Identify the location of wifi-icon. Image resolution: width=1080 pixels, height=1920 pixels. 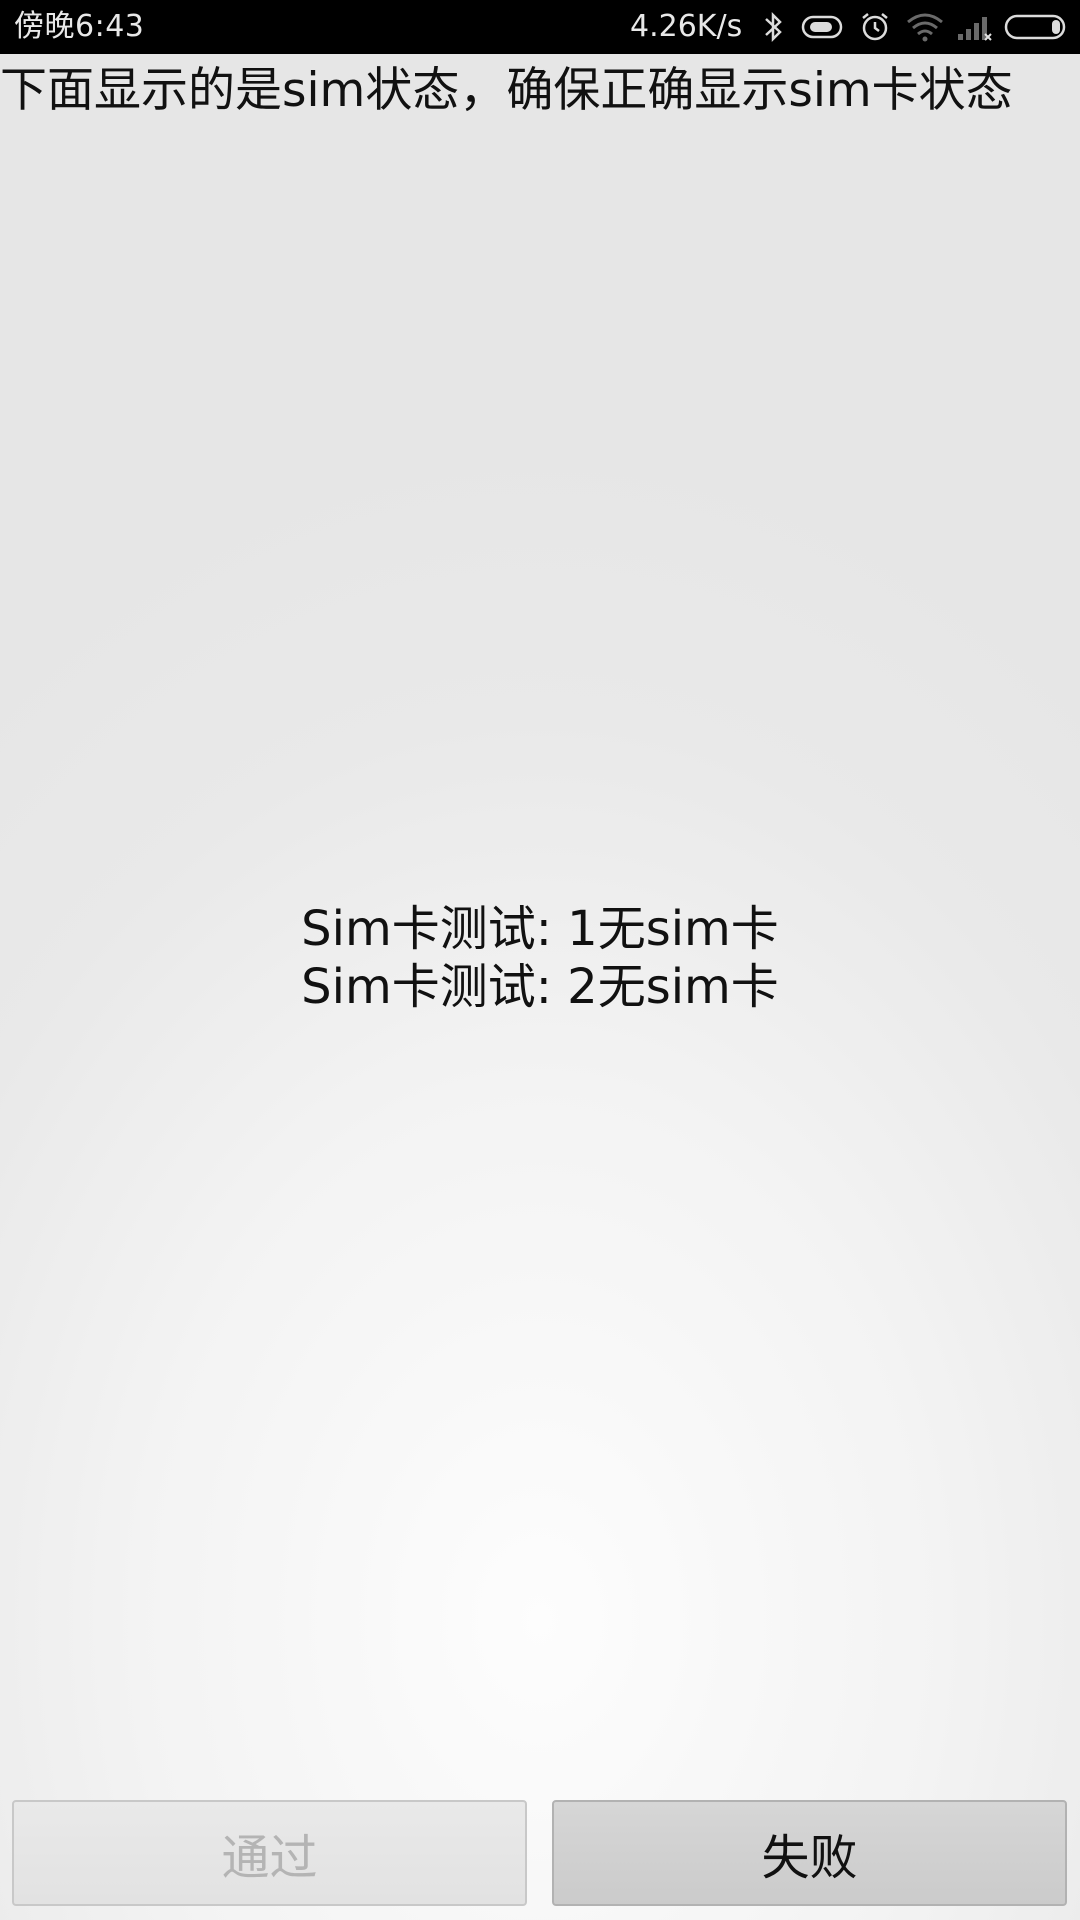
(925, 27).